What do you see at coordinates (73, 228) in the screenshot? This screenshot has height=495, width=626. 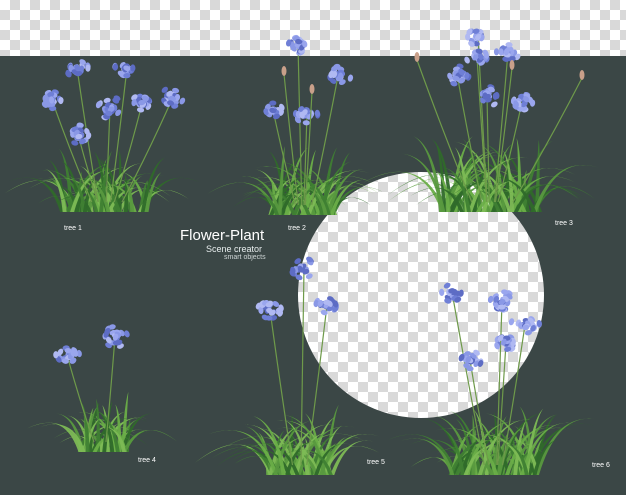 I see `label-tree-1: tree 1` at bounding box center [73, 228].